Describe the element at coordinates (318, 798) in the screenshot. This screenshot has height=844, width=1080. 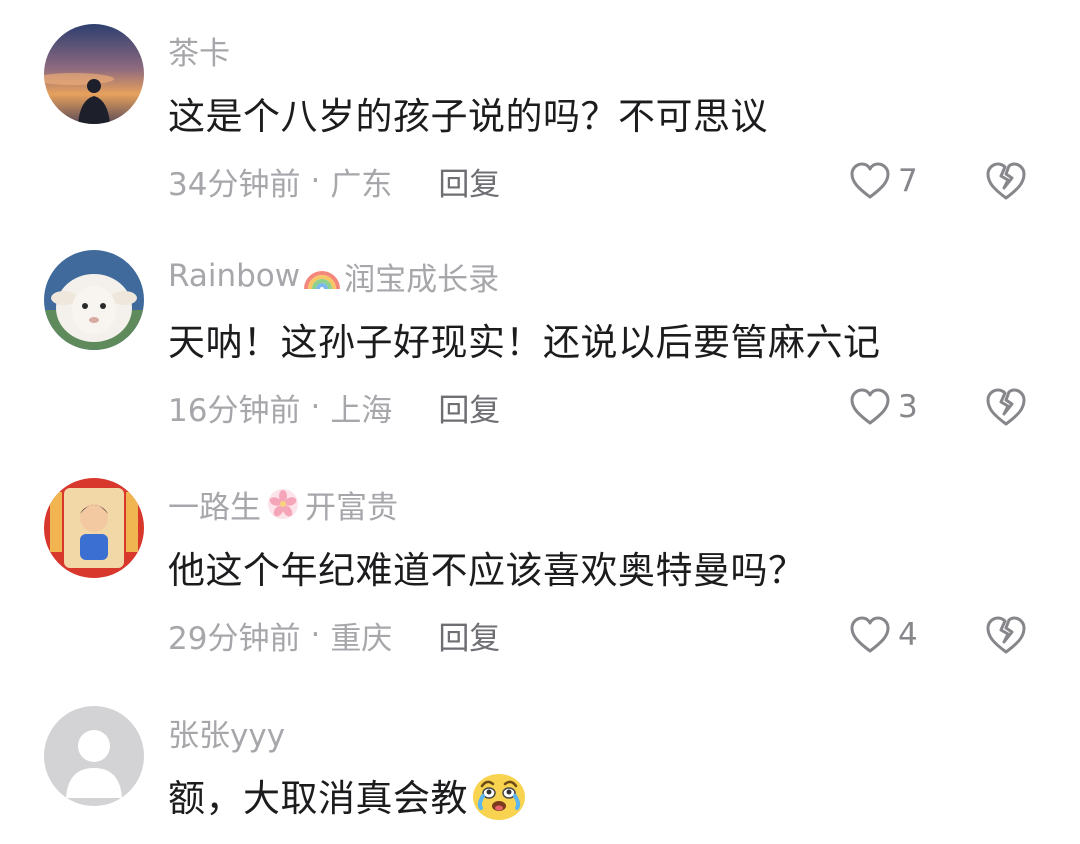
I see `comment-text-body: 额，大取消真会教` at that location.